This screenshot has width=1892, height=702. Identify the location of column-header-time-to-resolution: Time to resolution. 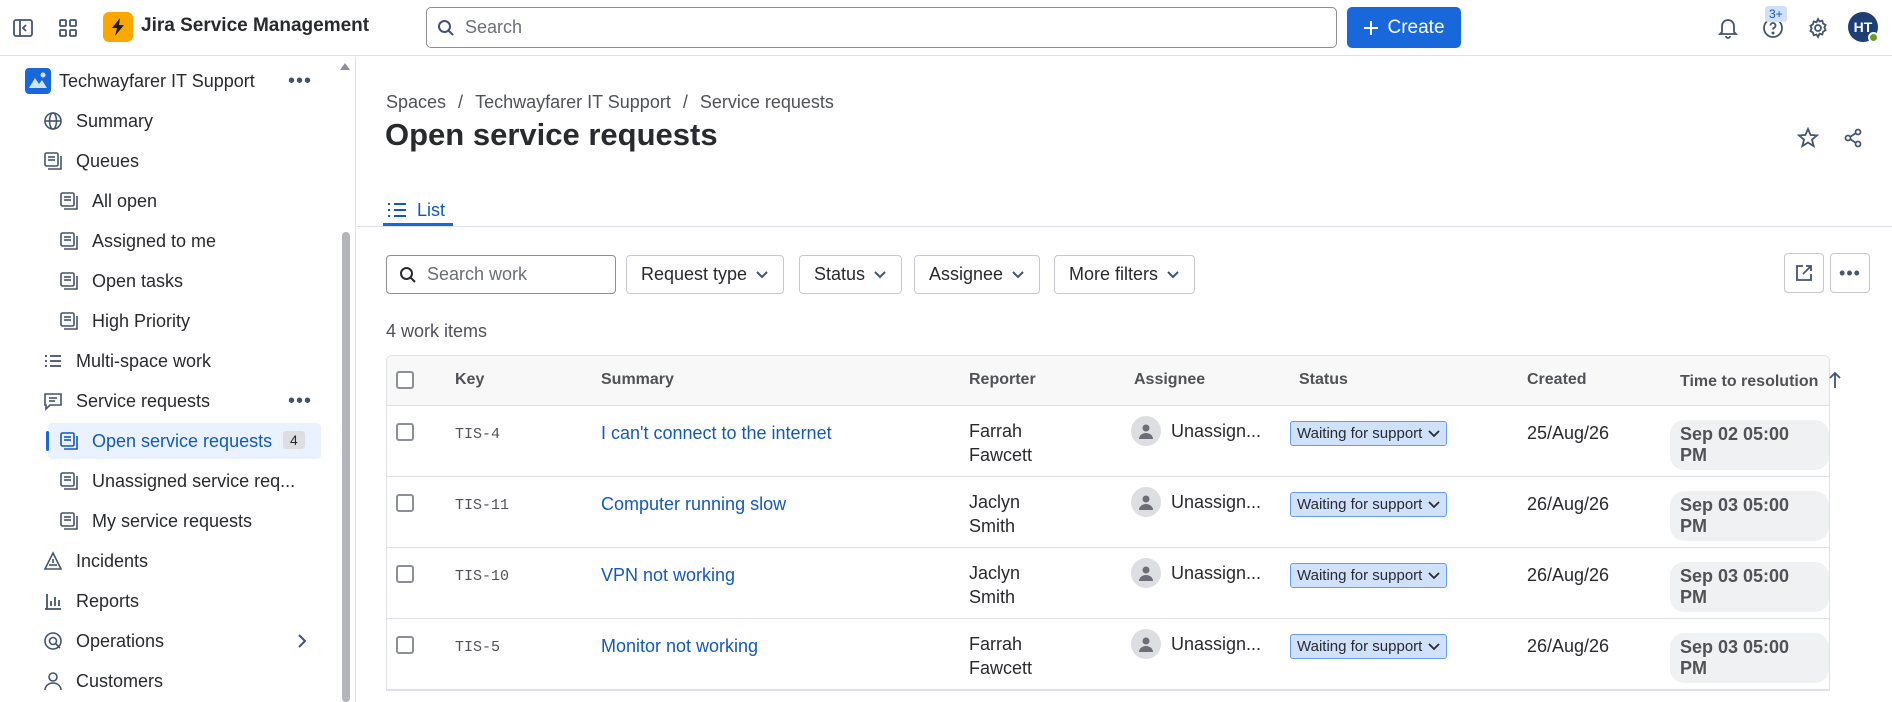
(1760, 381).